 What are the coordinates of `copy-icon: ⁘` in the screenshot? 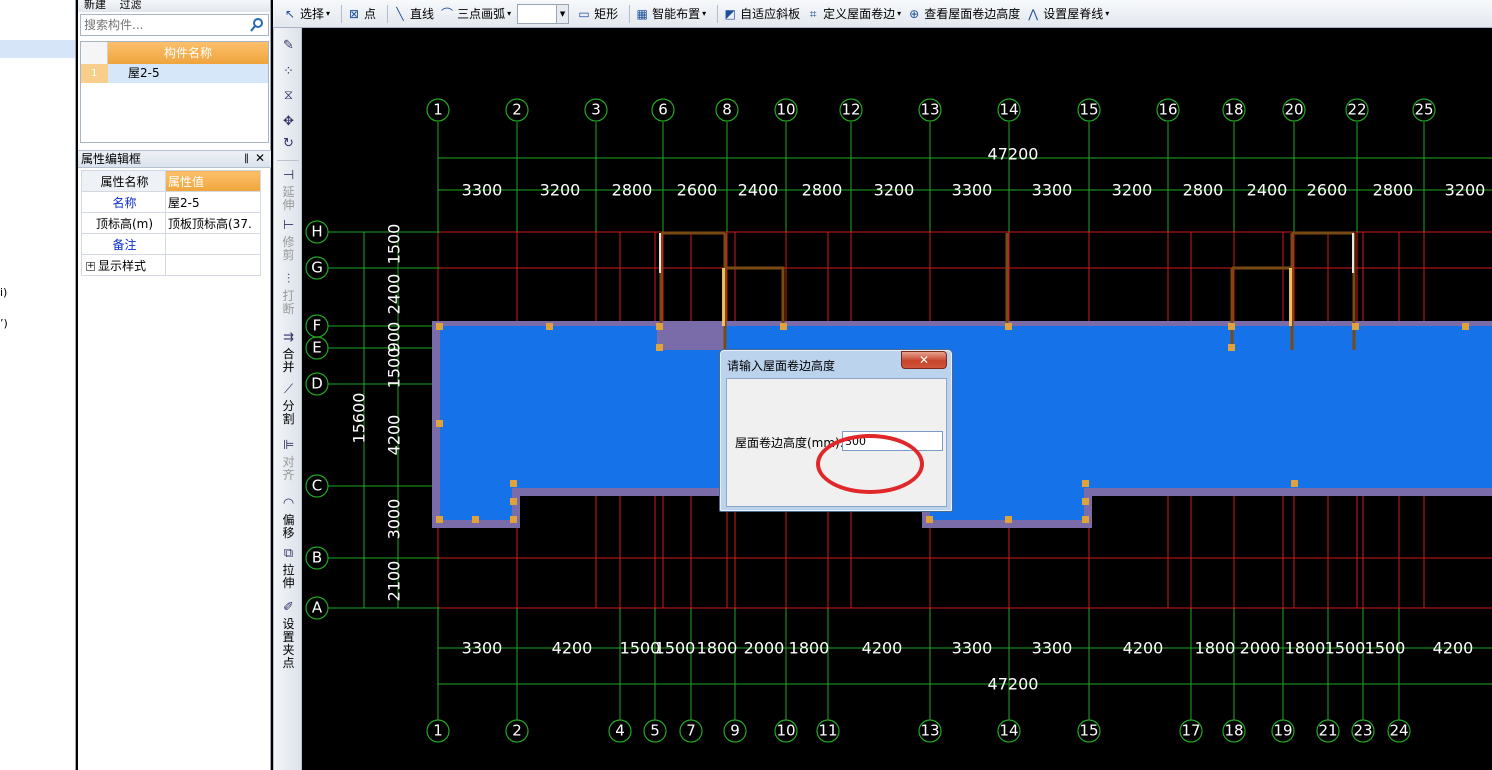 It's located at (288, 72).